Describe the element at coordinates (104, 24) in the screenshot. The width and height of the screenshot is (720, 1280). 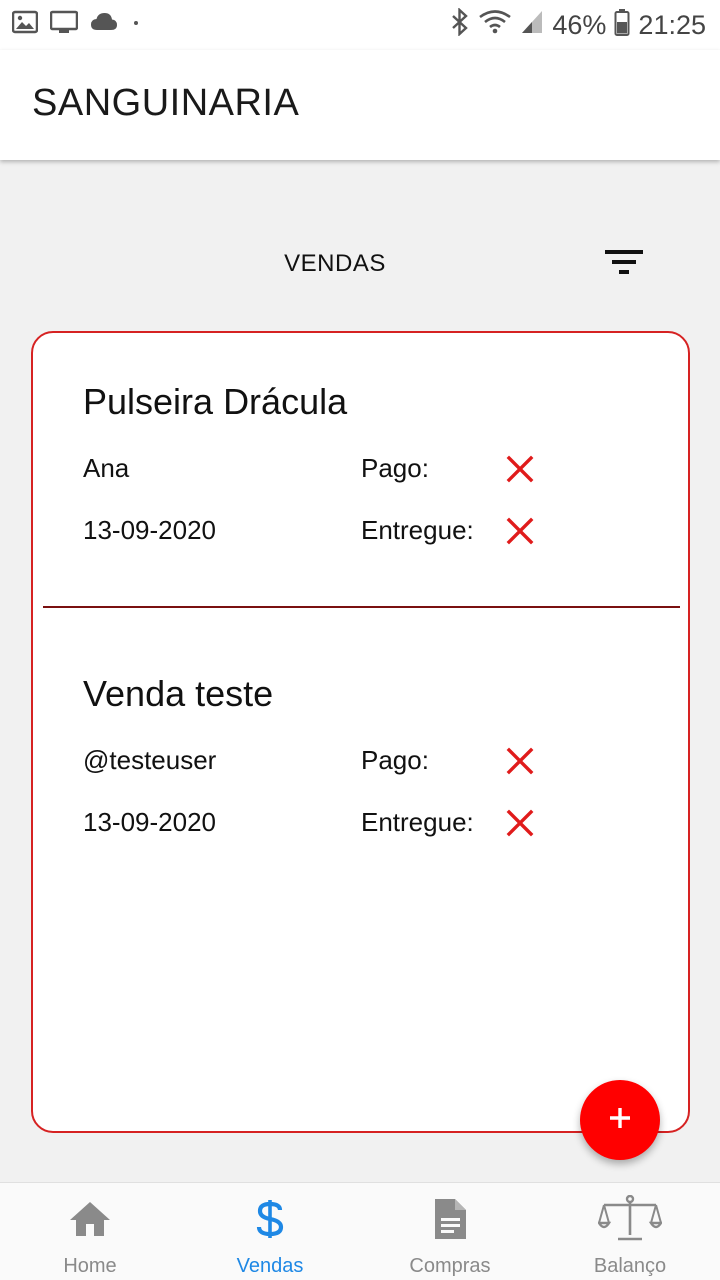
I see `cloud-icon` at that location.